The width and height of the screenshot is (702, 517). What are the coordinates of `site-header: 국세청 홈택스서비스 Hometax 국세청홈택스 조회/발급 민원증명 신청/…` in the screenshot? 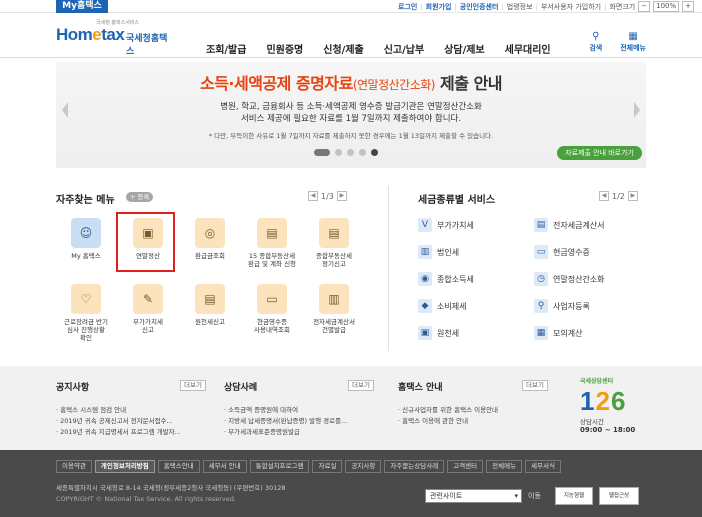 It's located at (351, 35).